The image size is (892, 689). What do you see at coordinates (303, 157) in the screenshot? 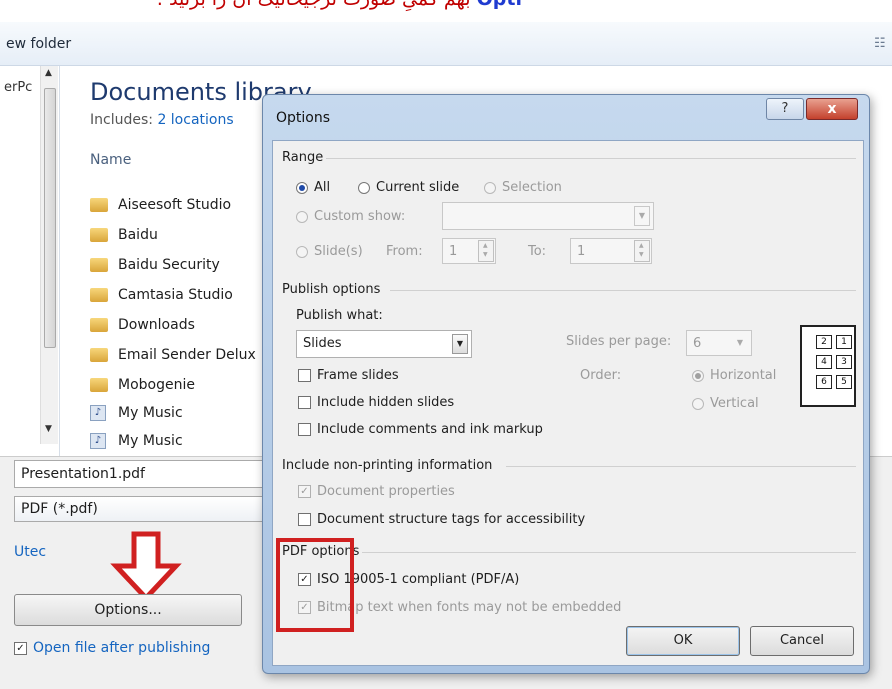
I see `range-heading: Range` at bounding box center [303, 157].